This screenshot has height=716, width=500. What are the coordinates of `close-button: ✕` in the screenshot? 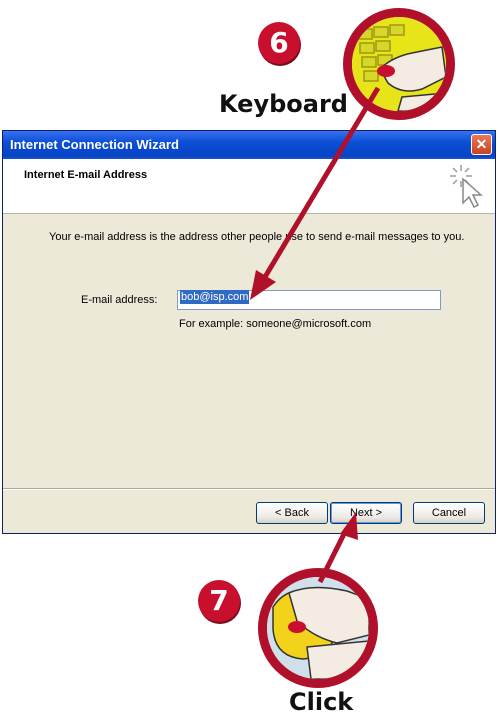 It's located at (481, 144).